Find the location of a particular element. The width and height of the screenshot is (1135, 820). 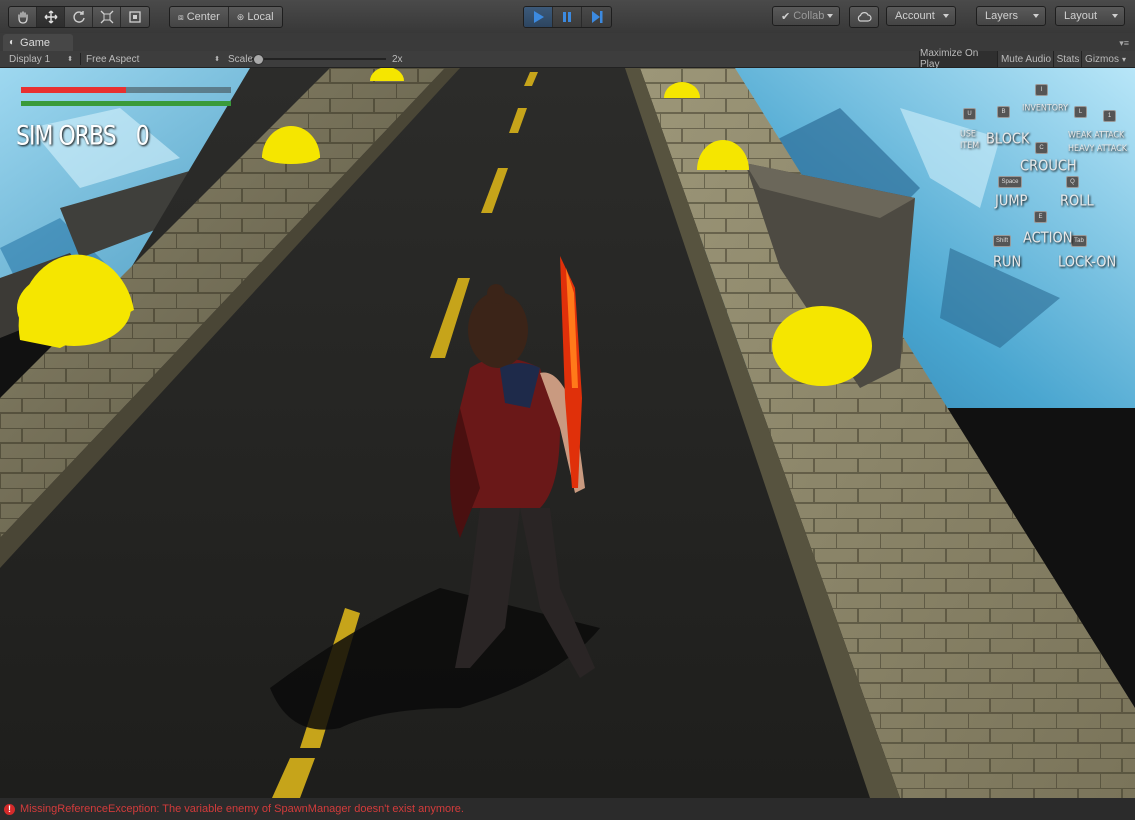

scale-icon is located at coordinates (106, 17).